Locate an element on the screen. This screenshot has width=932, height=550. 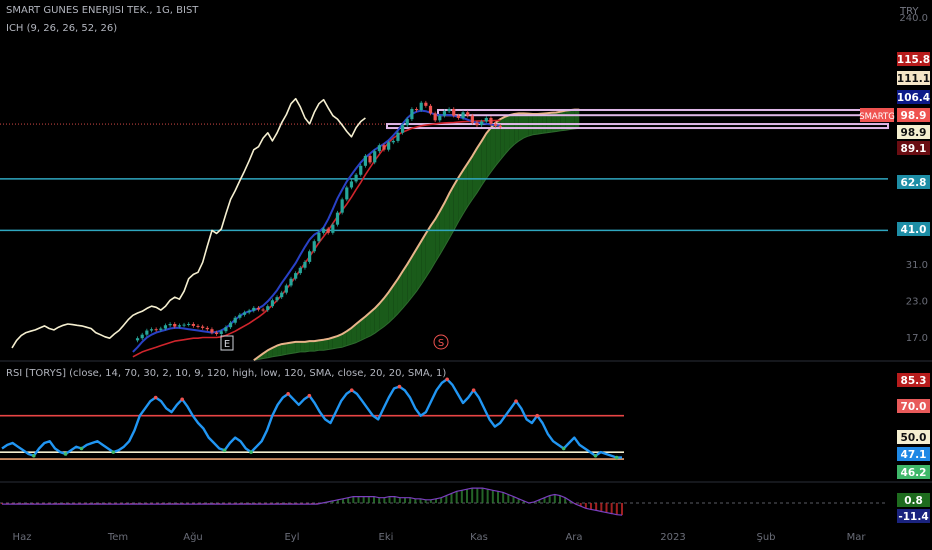
oscillator-line is located at coordinates (312, 501).